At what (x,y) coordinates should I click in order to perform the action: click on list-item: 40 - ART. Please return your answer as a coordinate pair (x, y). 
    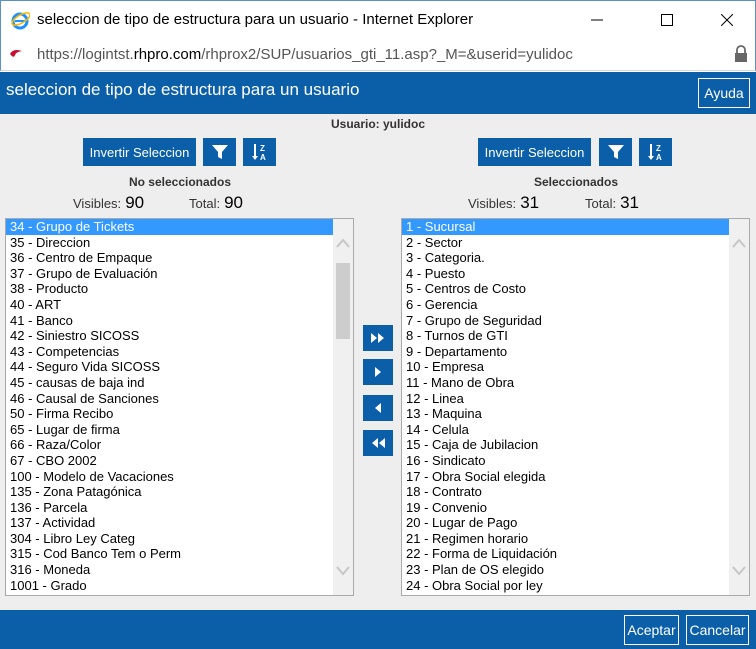
    Looking at the image, I should click on (179, 305).